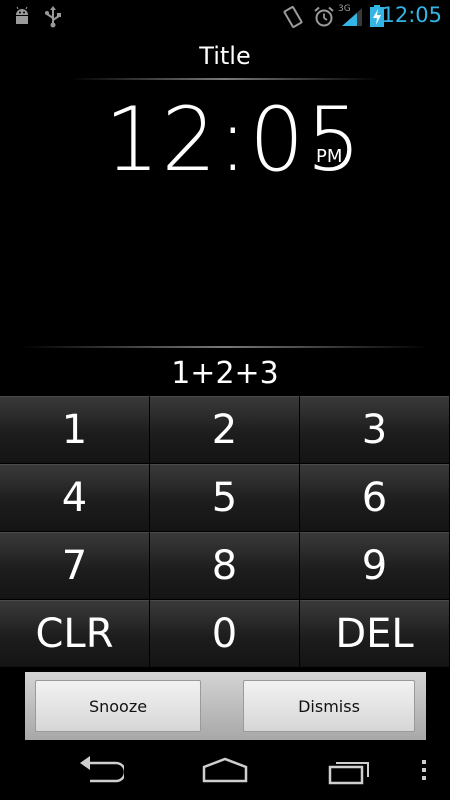 The image size is (450, 800). I want to click on key-delete: DEL, so click(375, 634).